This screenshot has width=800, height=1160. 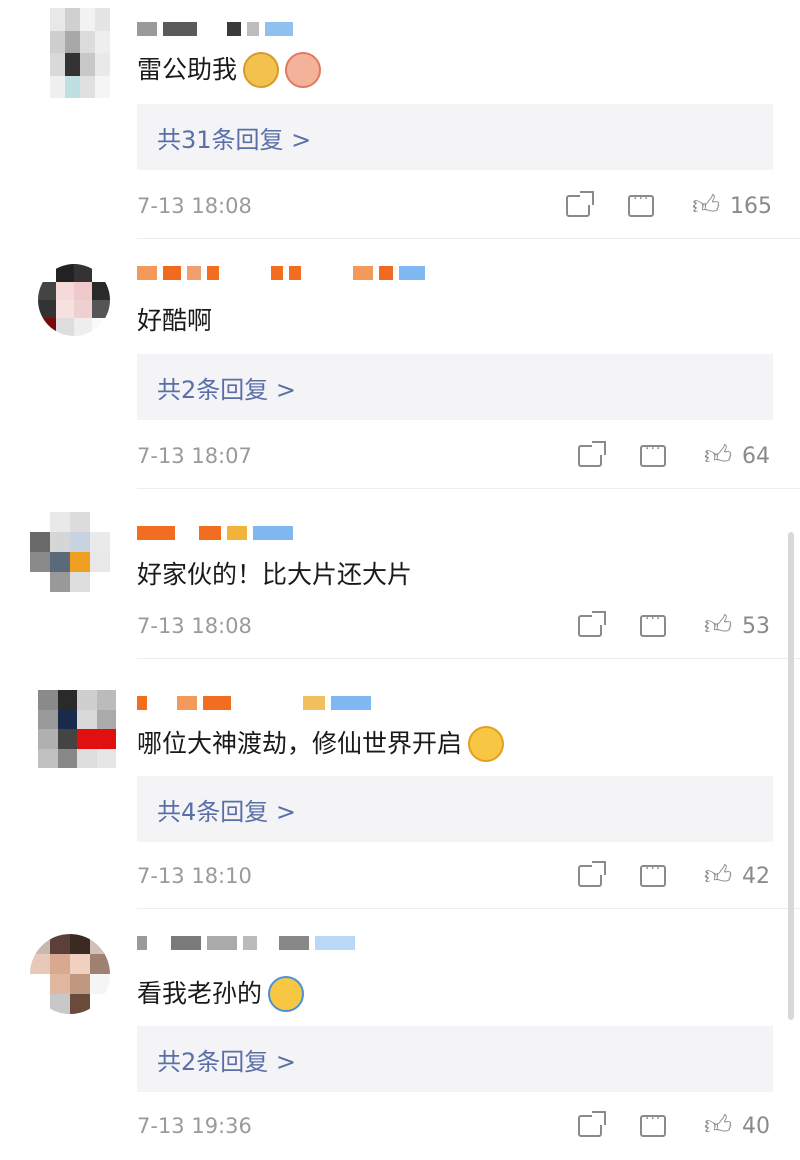 I want to click on reply-summary: 共4条回复 >, so click(x=455, y=809).